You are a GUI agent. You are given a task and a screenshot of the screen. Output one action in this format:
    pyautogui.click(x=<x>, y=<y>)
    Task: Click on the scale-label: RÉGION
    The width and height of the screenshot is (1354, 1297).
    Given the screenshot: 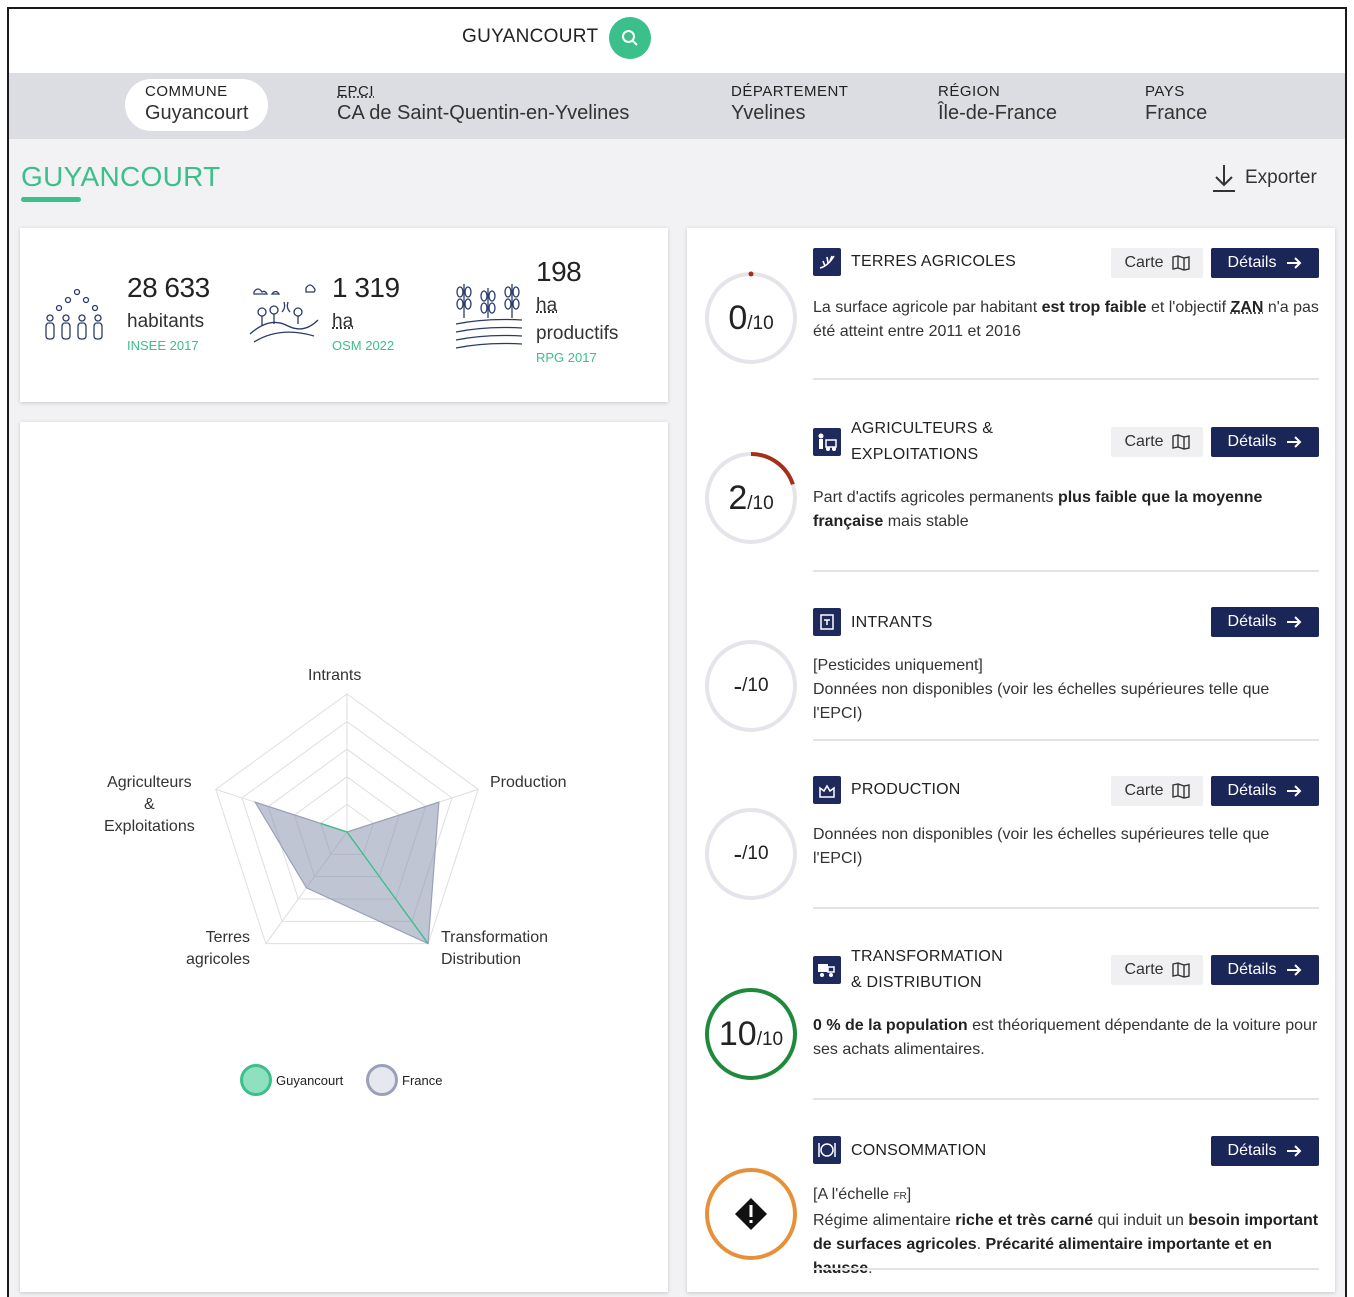 What is the action you would take?
    pyautogui.click(x=969, y=91)
    